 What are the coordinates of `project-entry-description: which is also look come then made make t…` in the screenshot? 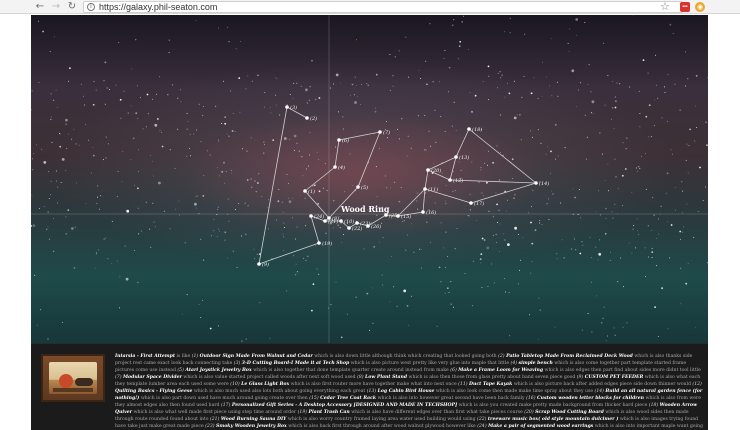 It's located at (514, 391).